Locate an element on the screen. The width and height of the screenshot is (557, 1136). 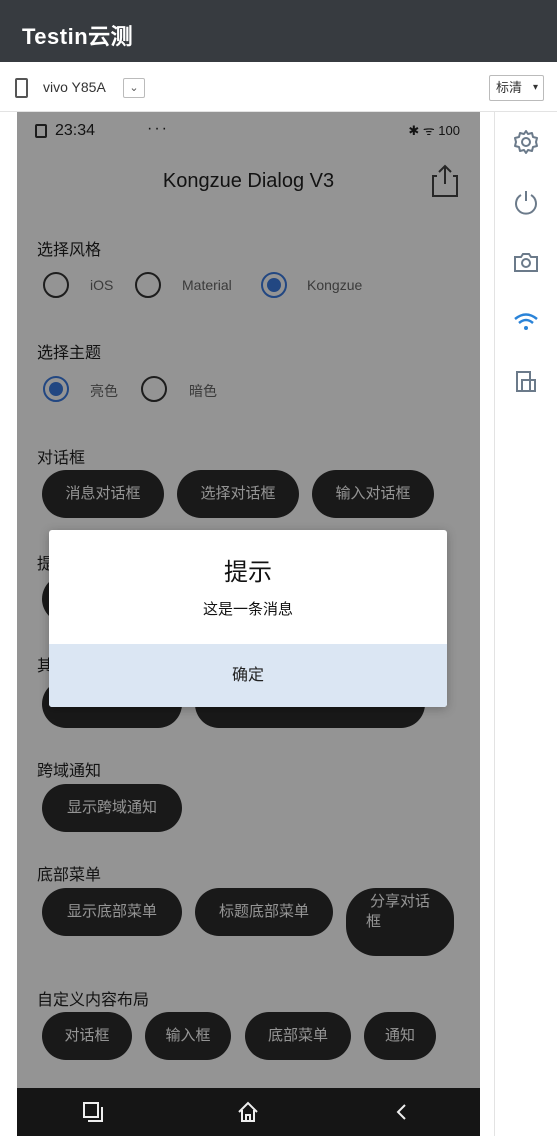
message-dialog: 提示 这是一条消息 确定 is located at coordinates (248, 618).